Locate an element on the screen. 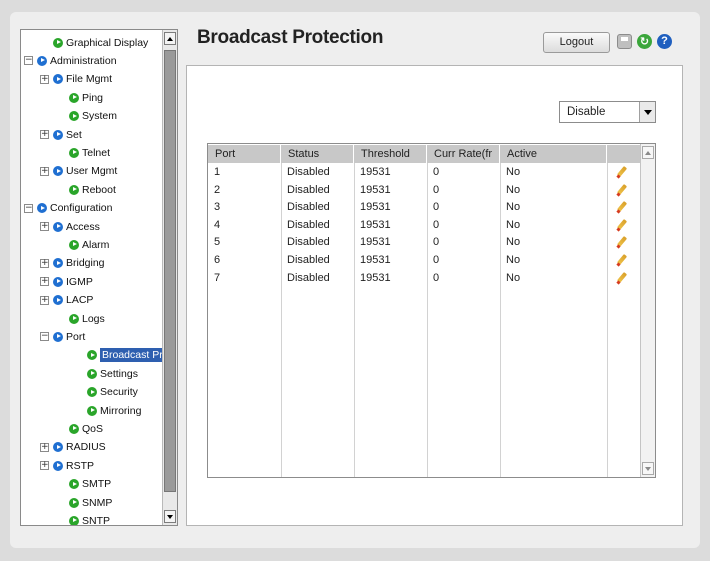  tree-item-bridging: + Bridging is located at coordinates (72, 263).